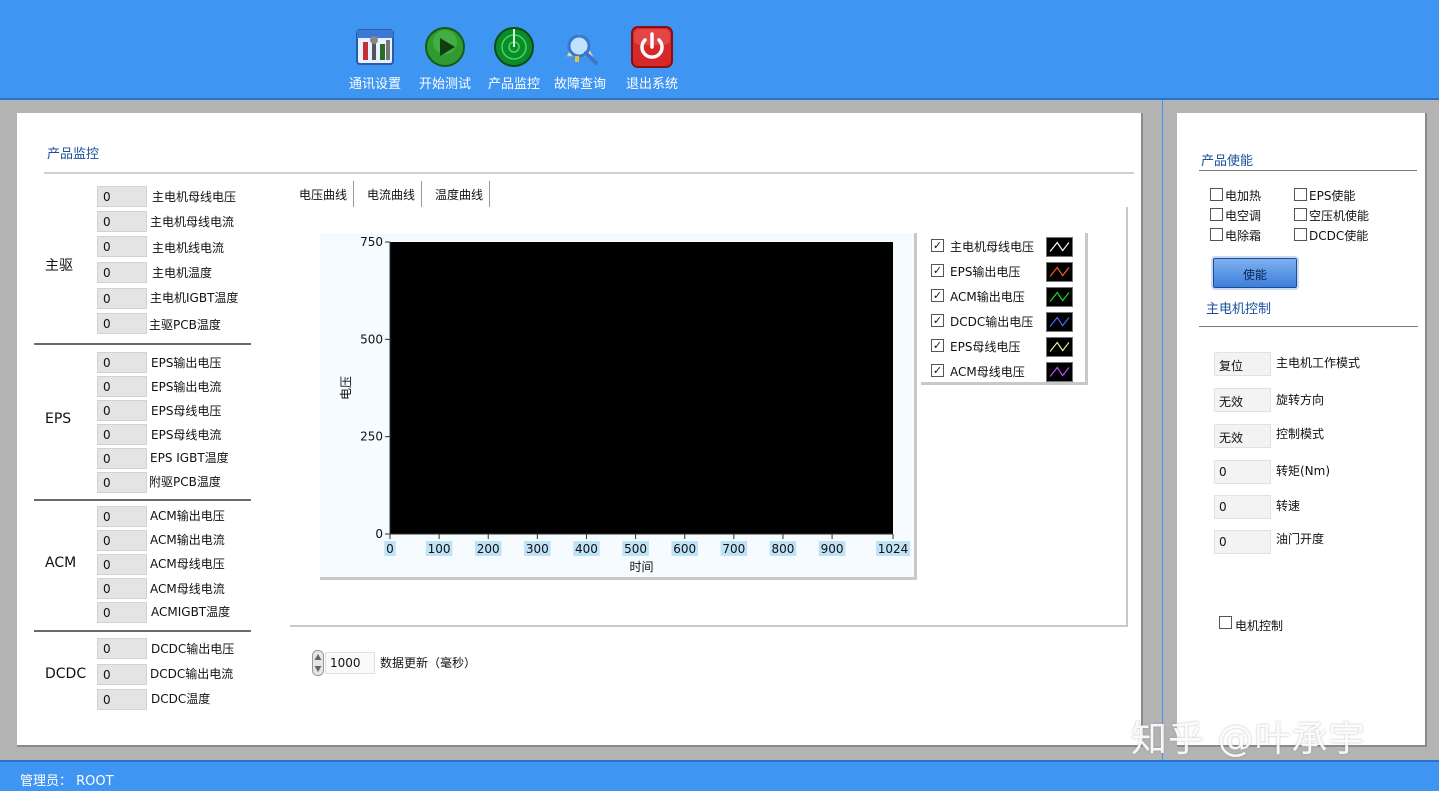 The width and height of the screenshot is (1439, 791). Describe the element at coordinates (985, 272) in the screenshot. I see `legend-label: EPS输出电压` at that location.